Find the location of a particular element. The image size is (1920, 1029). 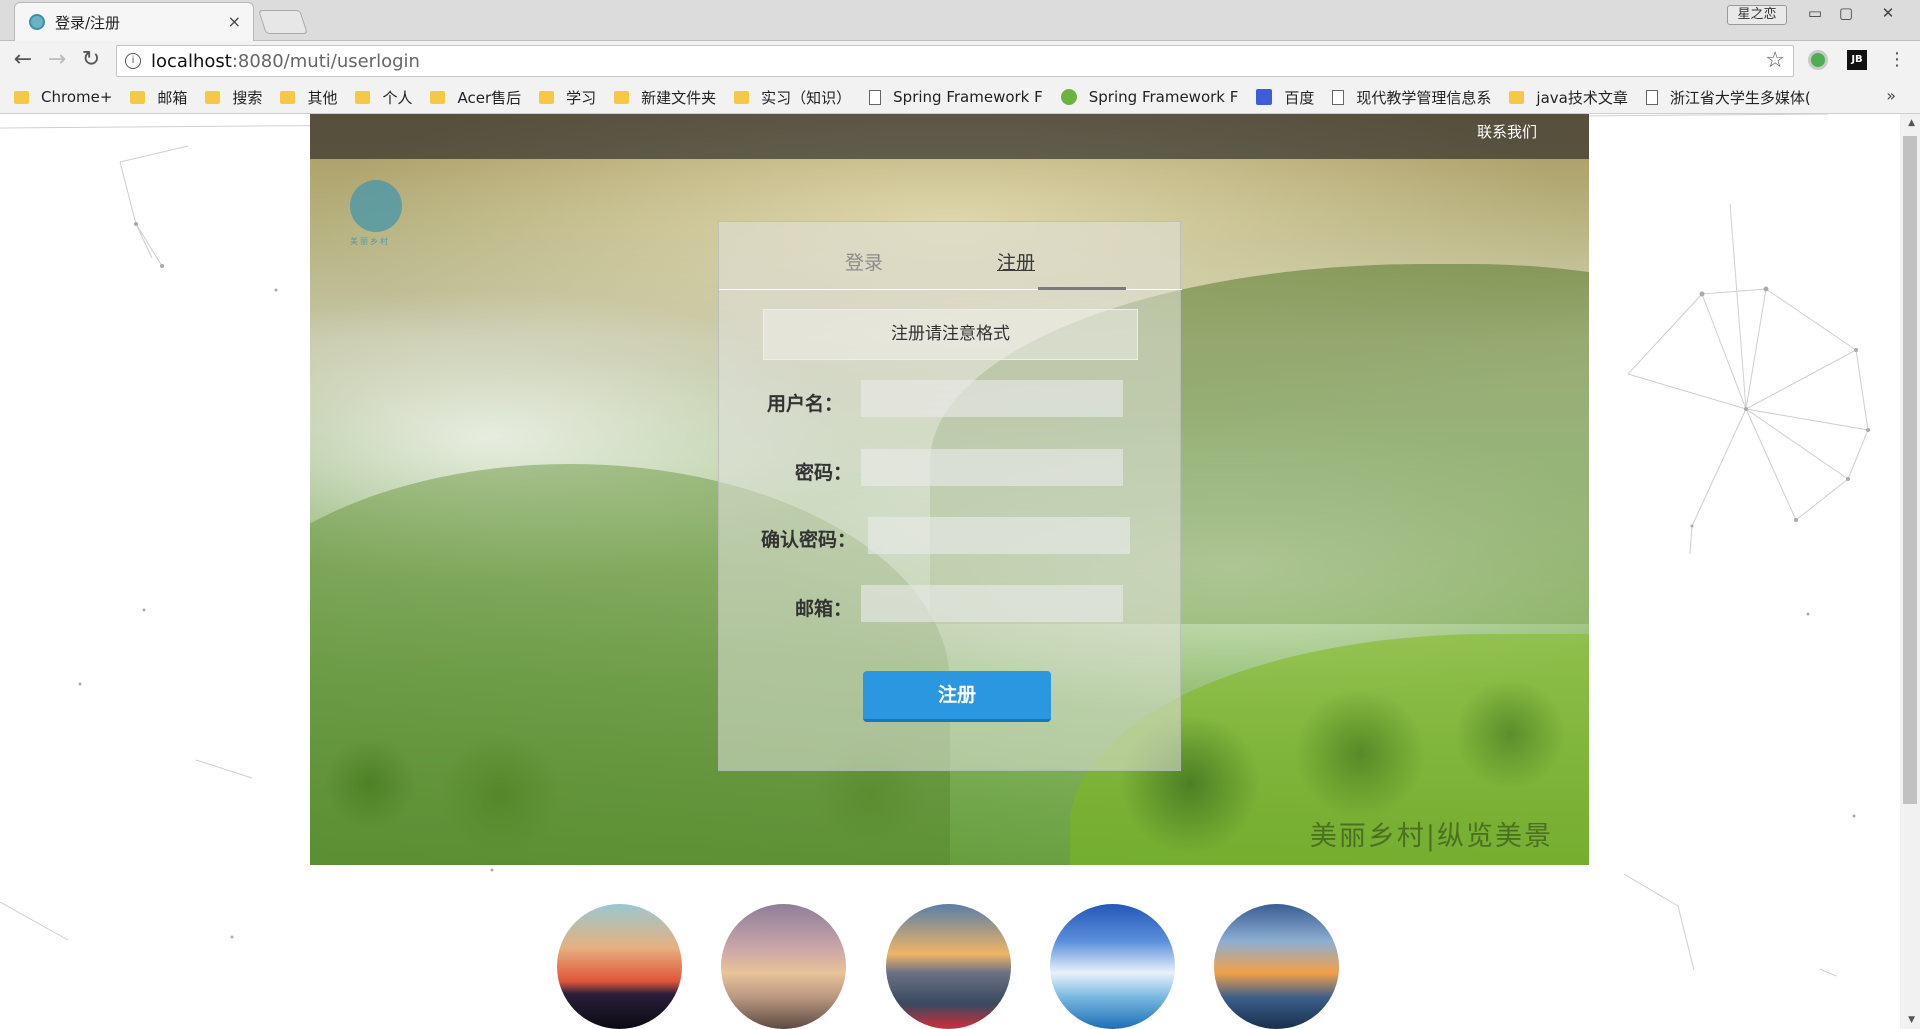

logo-tree-icon is located at coordinates (376, 206).